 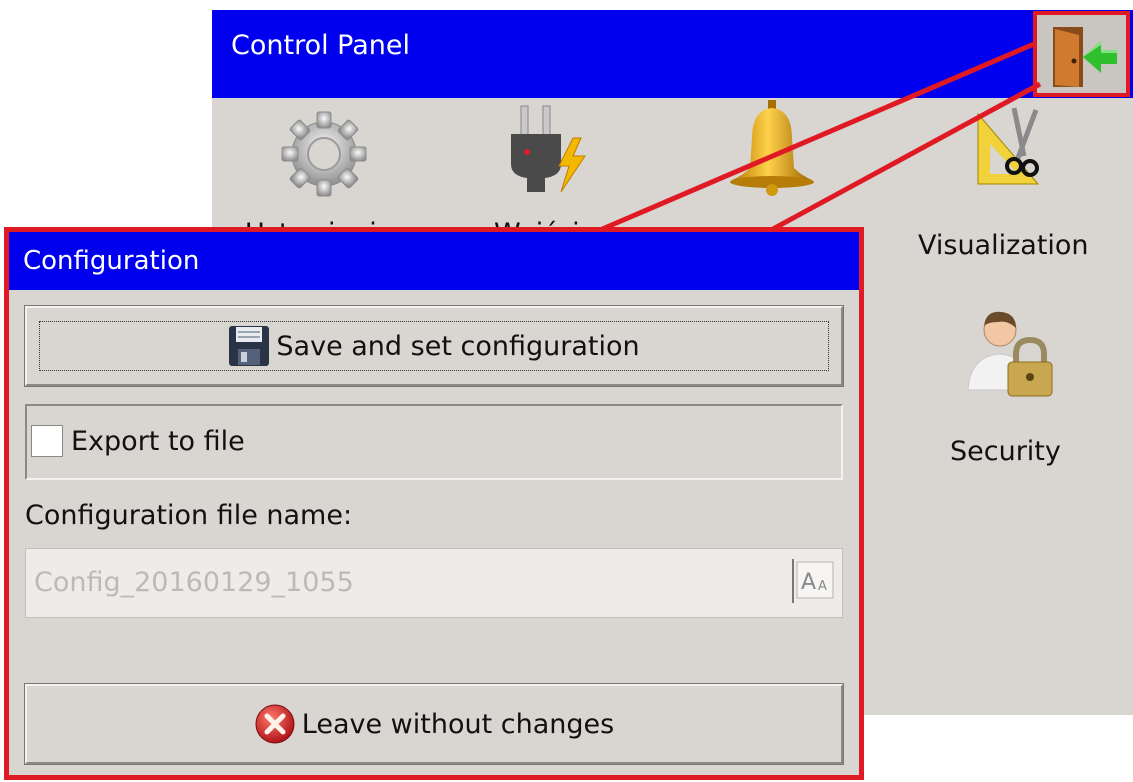 I want to click on keyboard-button: A A, so click(x=814, y=581).